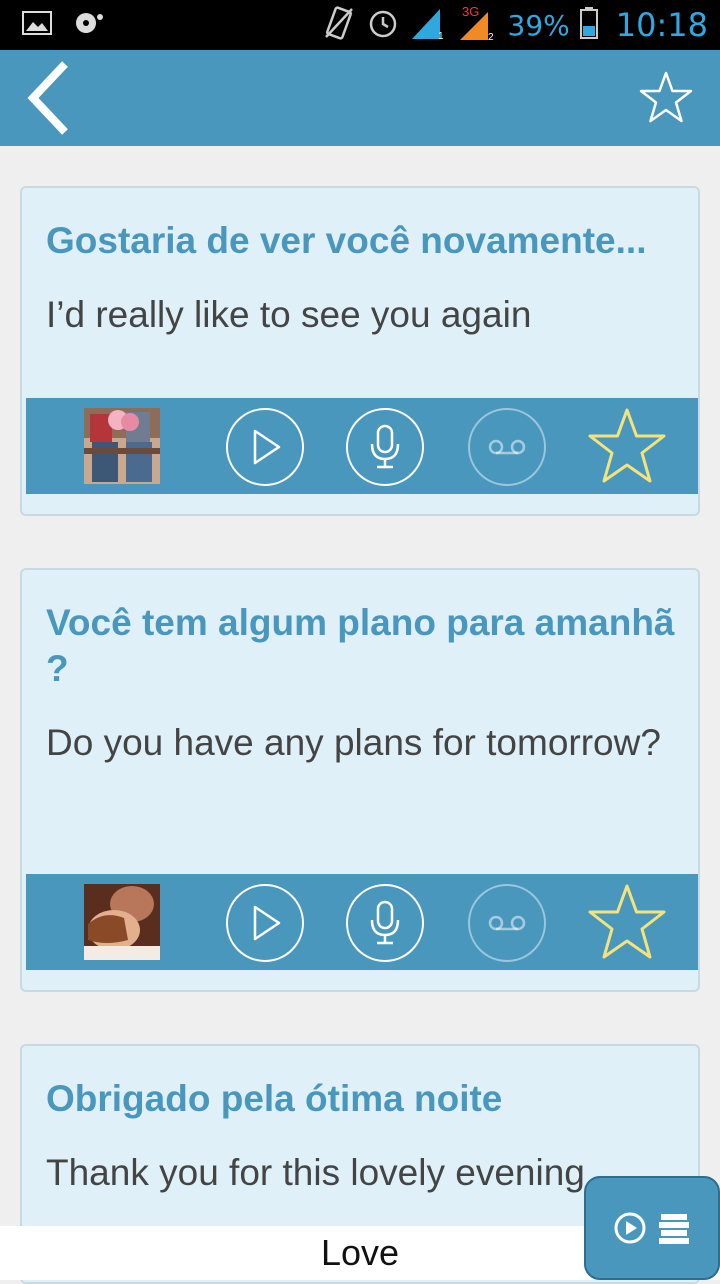 The image size is (720, 1284). I want to click on signal-sim1-icon: 1, so click(429, 25).